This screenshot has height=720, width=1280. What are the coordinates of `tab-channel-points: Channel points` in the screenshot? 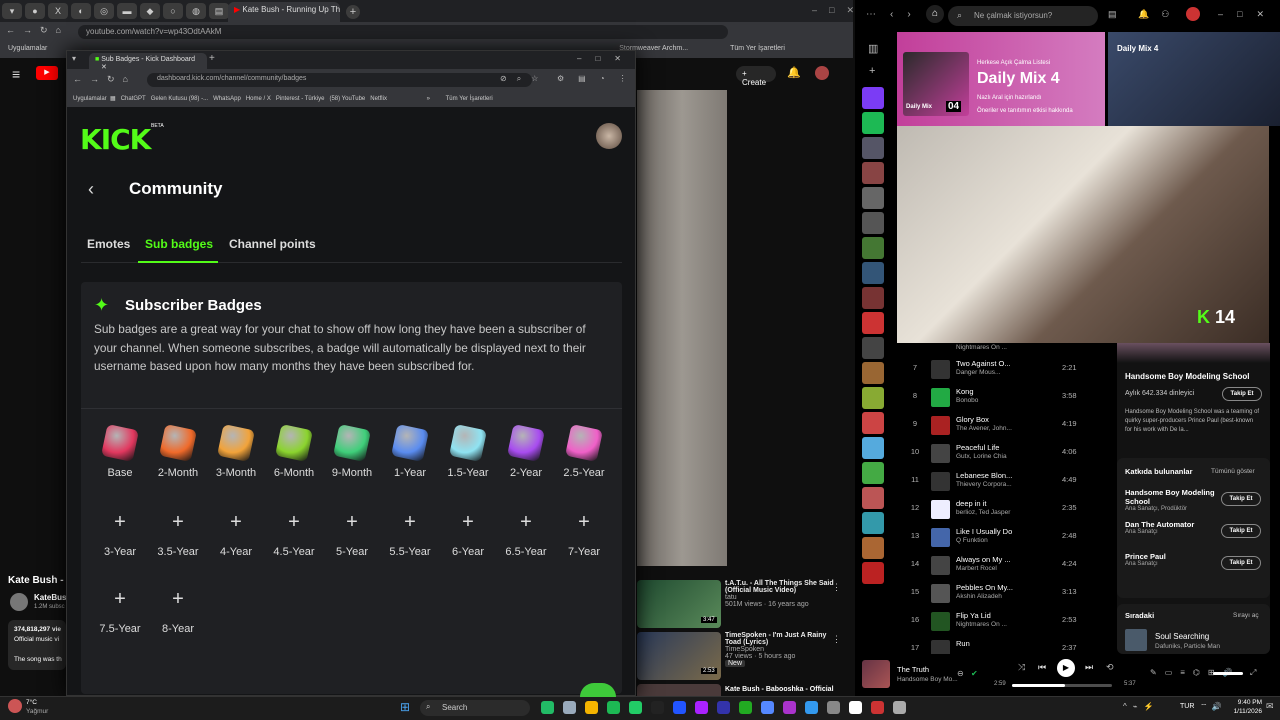 It's located at (272, 244).